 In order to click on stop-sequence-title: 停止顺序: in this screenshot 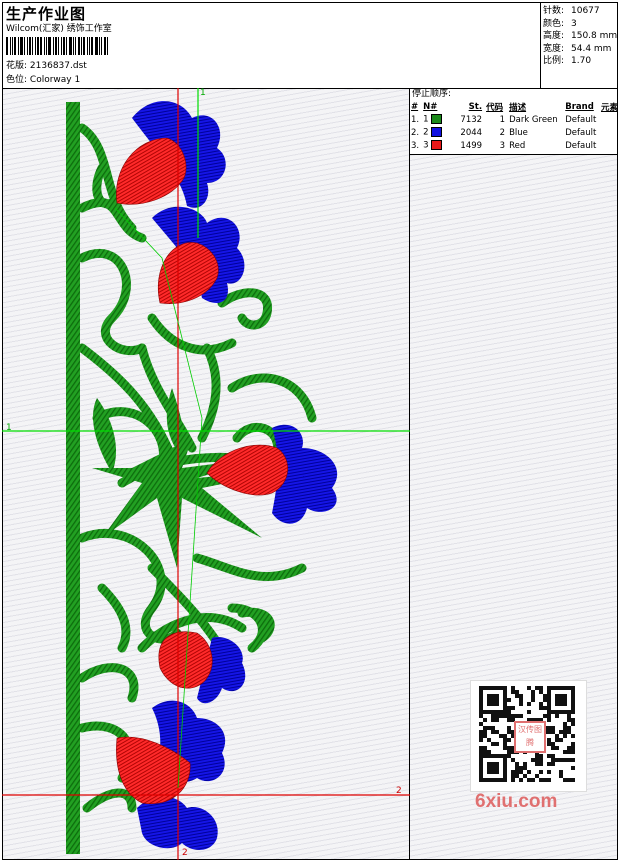, I will do `click(432, 94)`.